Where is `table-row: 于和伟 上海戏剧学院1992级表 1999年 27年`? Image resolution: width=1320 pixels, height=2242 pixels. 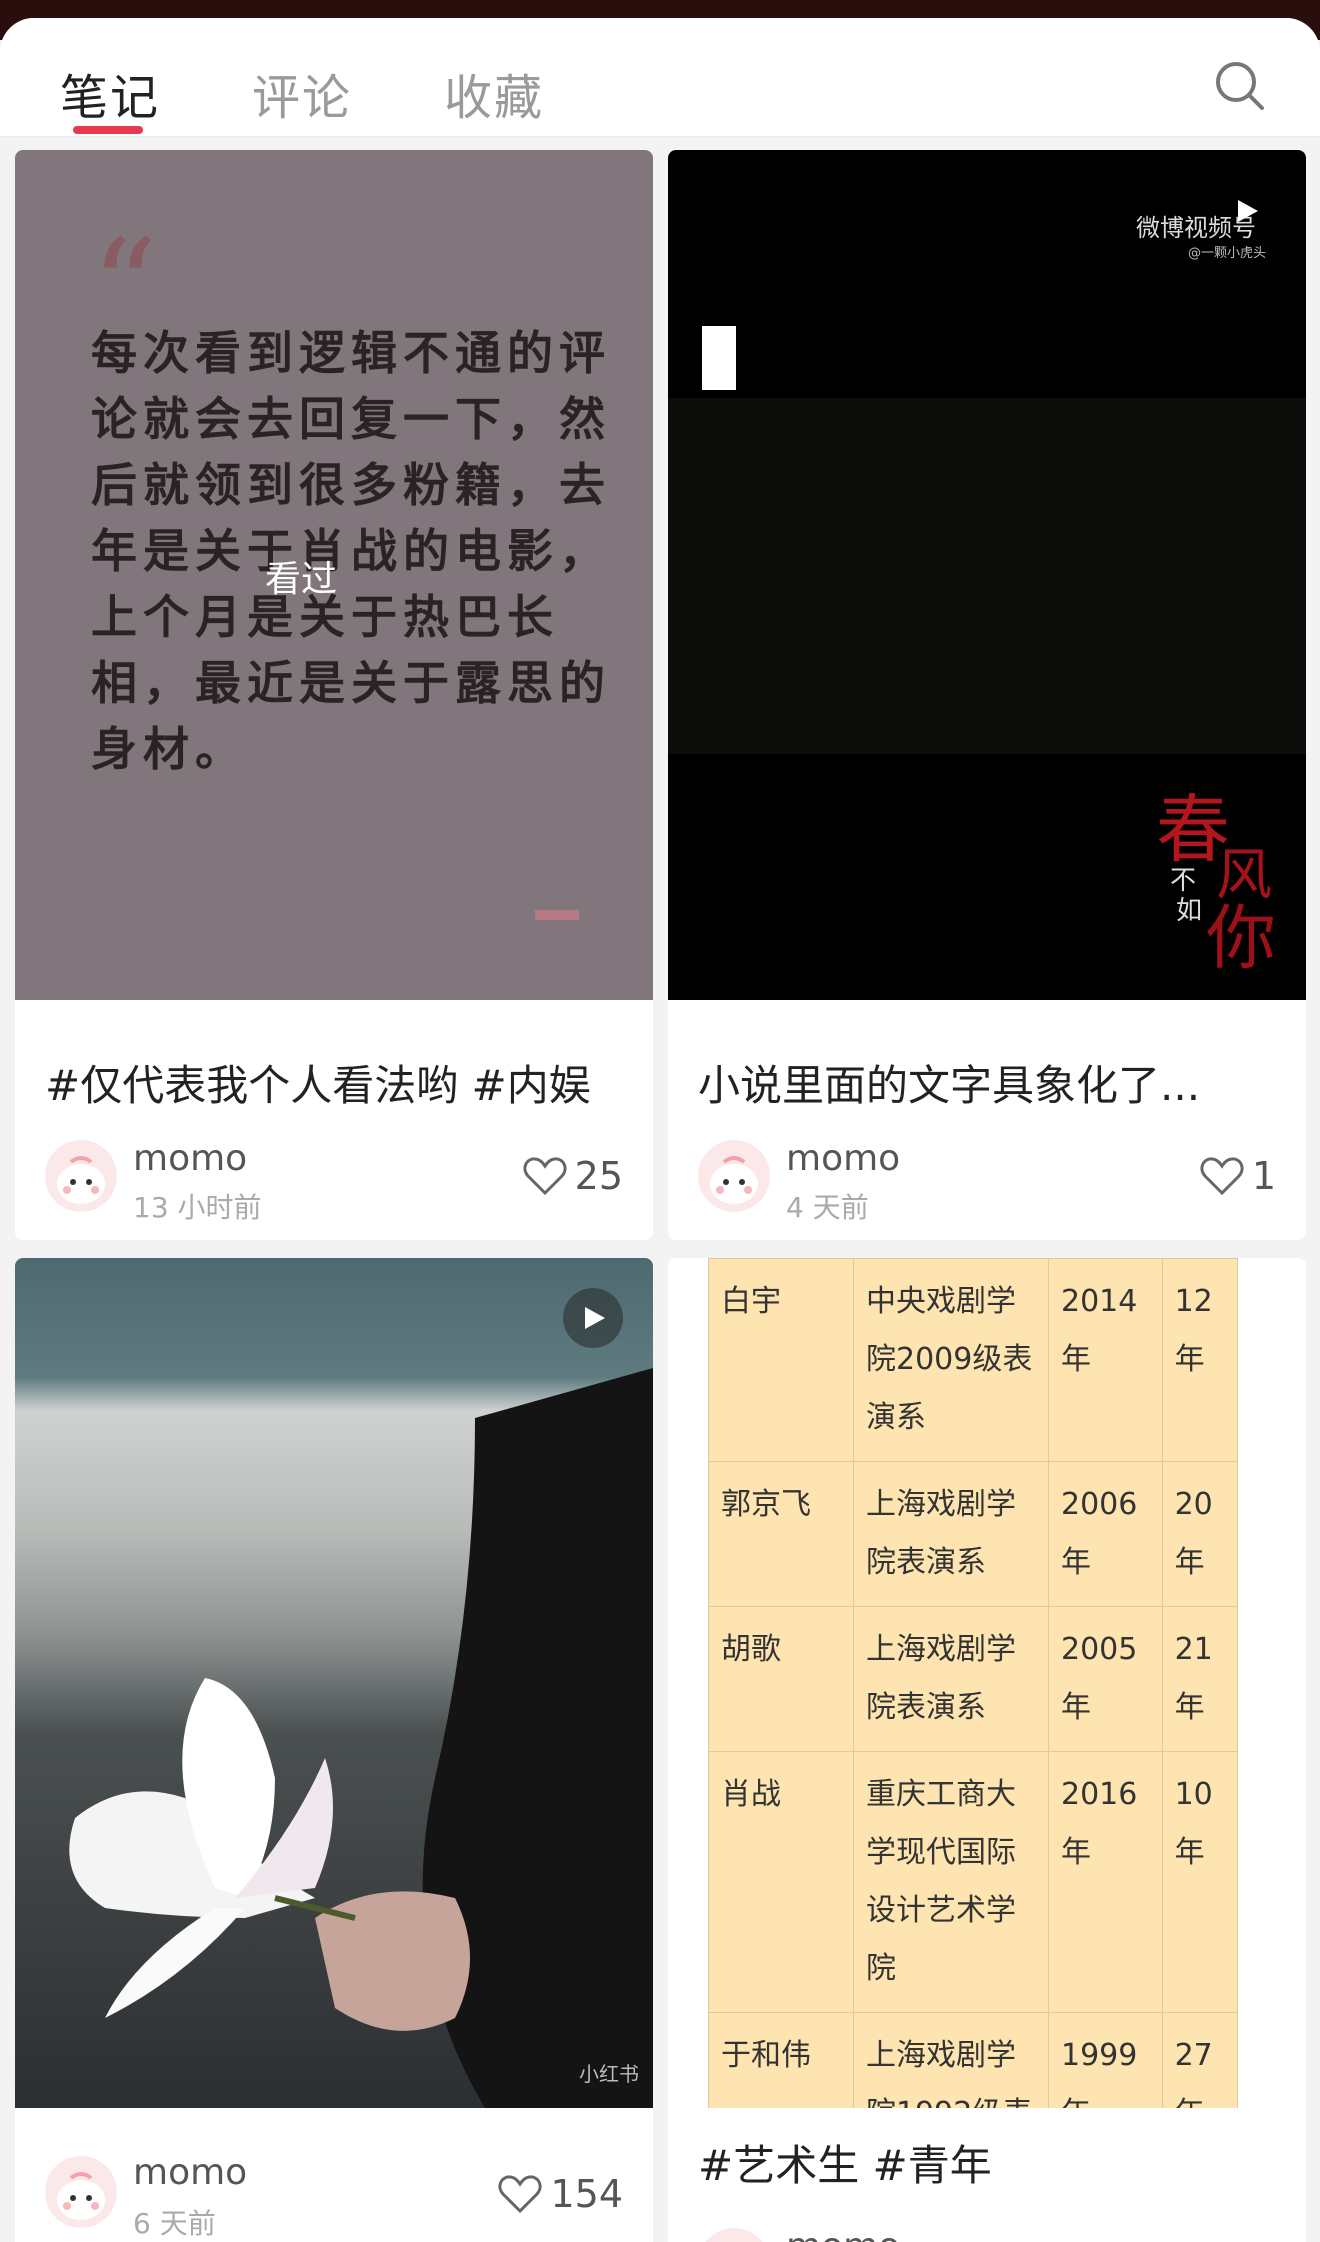 table-row: 于和伟 上海戏剧学院1992级表 1999年 27年 is located at coordinates (973, 2060).